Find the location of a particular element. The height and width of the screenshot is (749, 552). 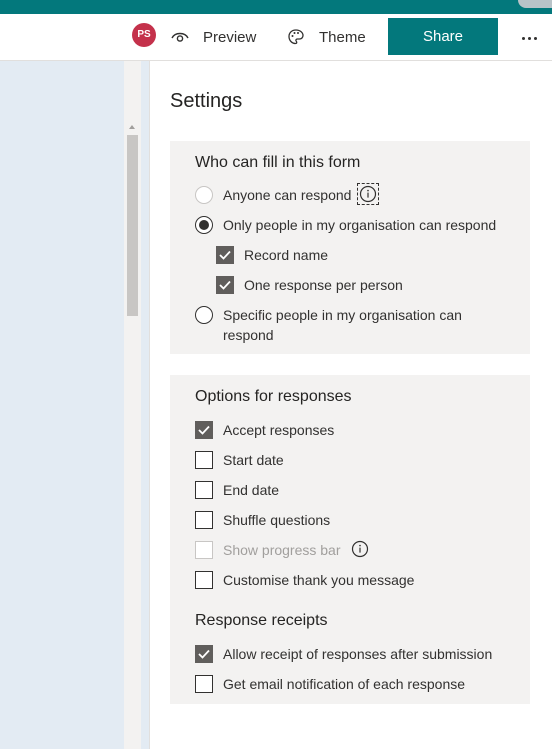

accept-responses-checkbox is located at coordinates (204, 430).